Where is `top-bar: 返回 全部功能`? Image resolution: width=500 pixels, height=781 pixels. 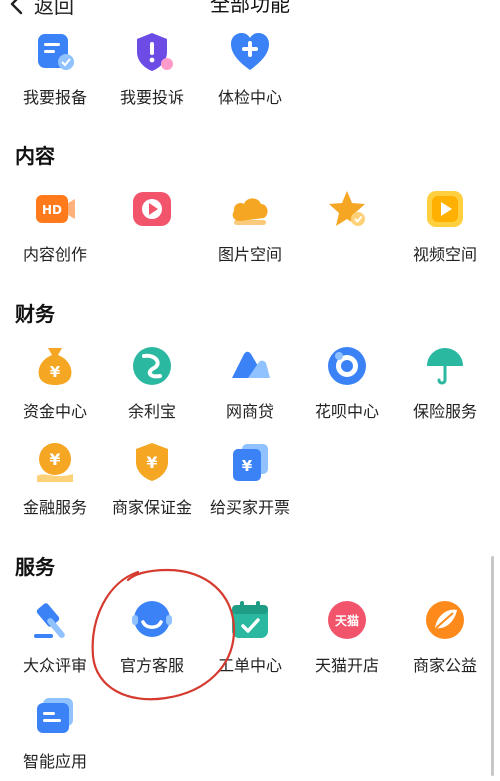
top-bar: 返回 全部功能 is located at coordinates (250, 11).